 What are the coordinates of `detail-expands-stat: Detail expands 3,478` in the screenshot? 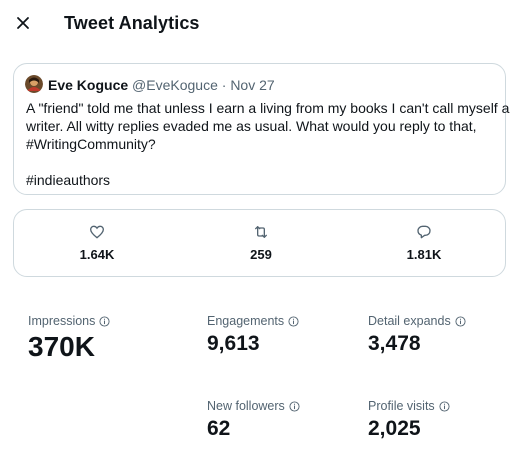 It's located at (417, 335).